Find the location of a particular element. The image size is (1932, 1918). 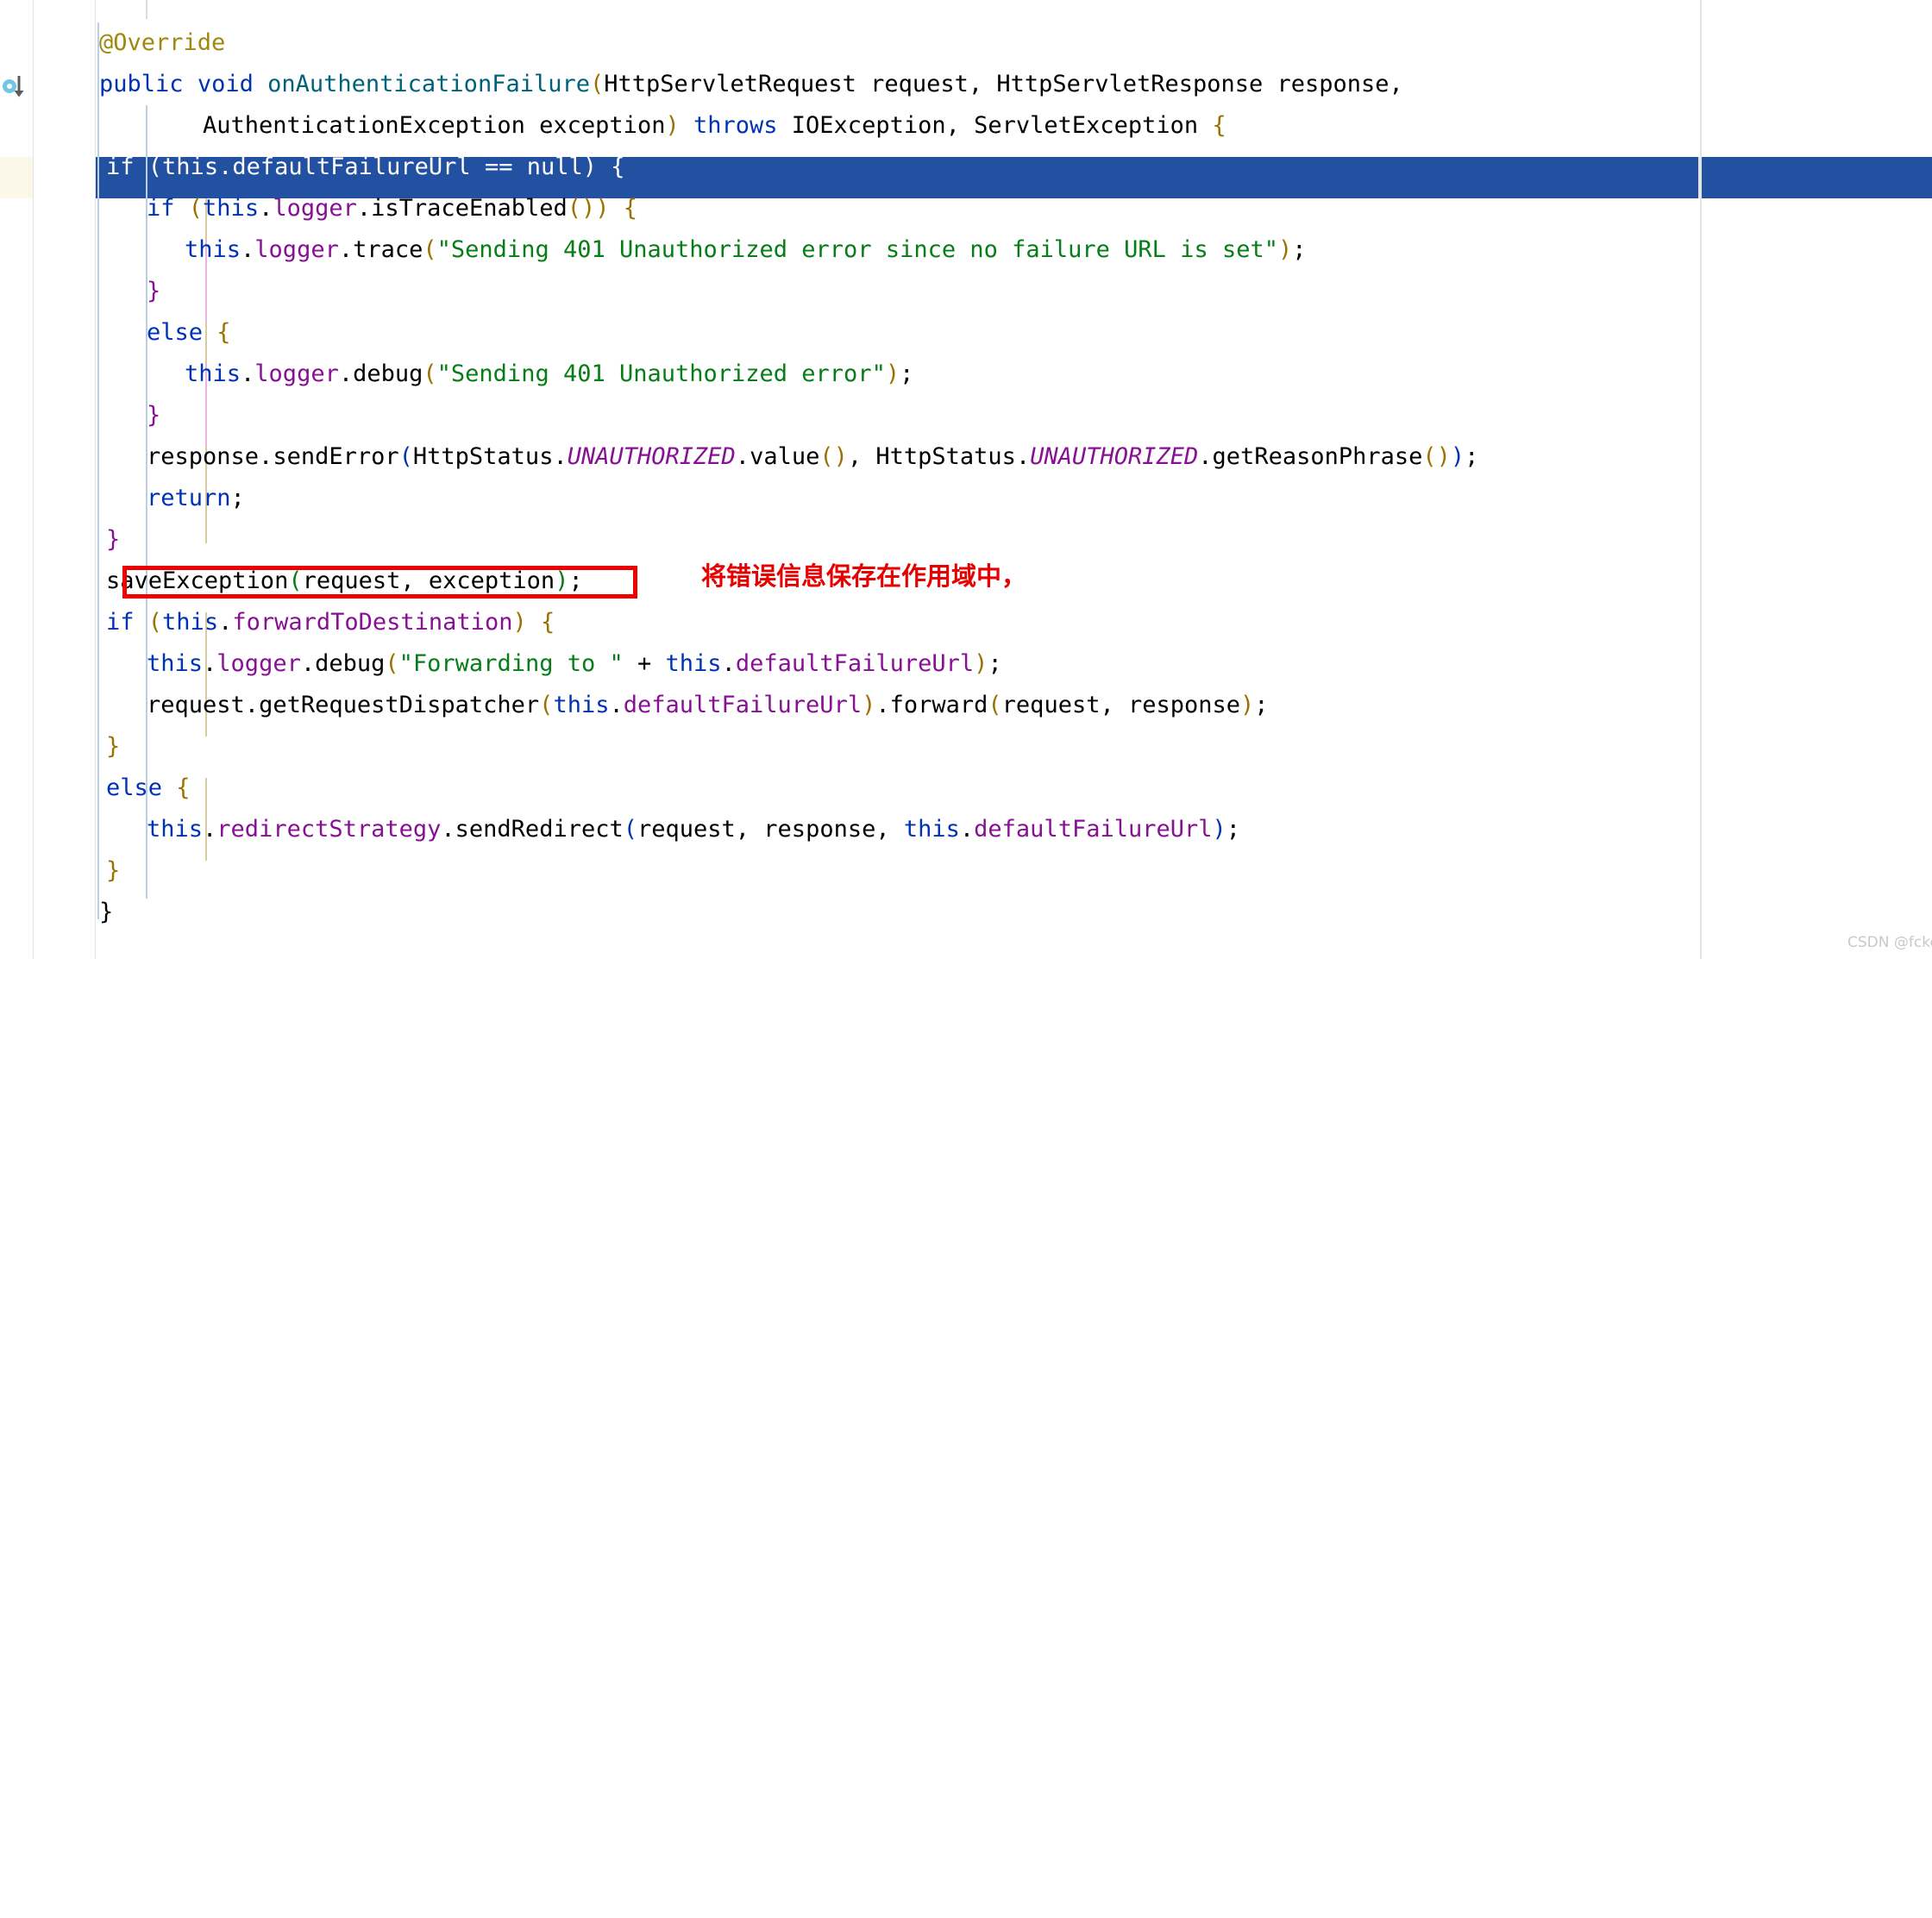

code-line-selected: if (this.defaultFailureUrl == null) { is located at coordinates (366, 167).